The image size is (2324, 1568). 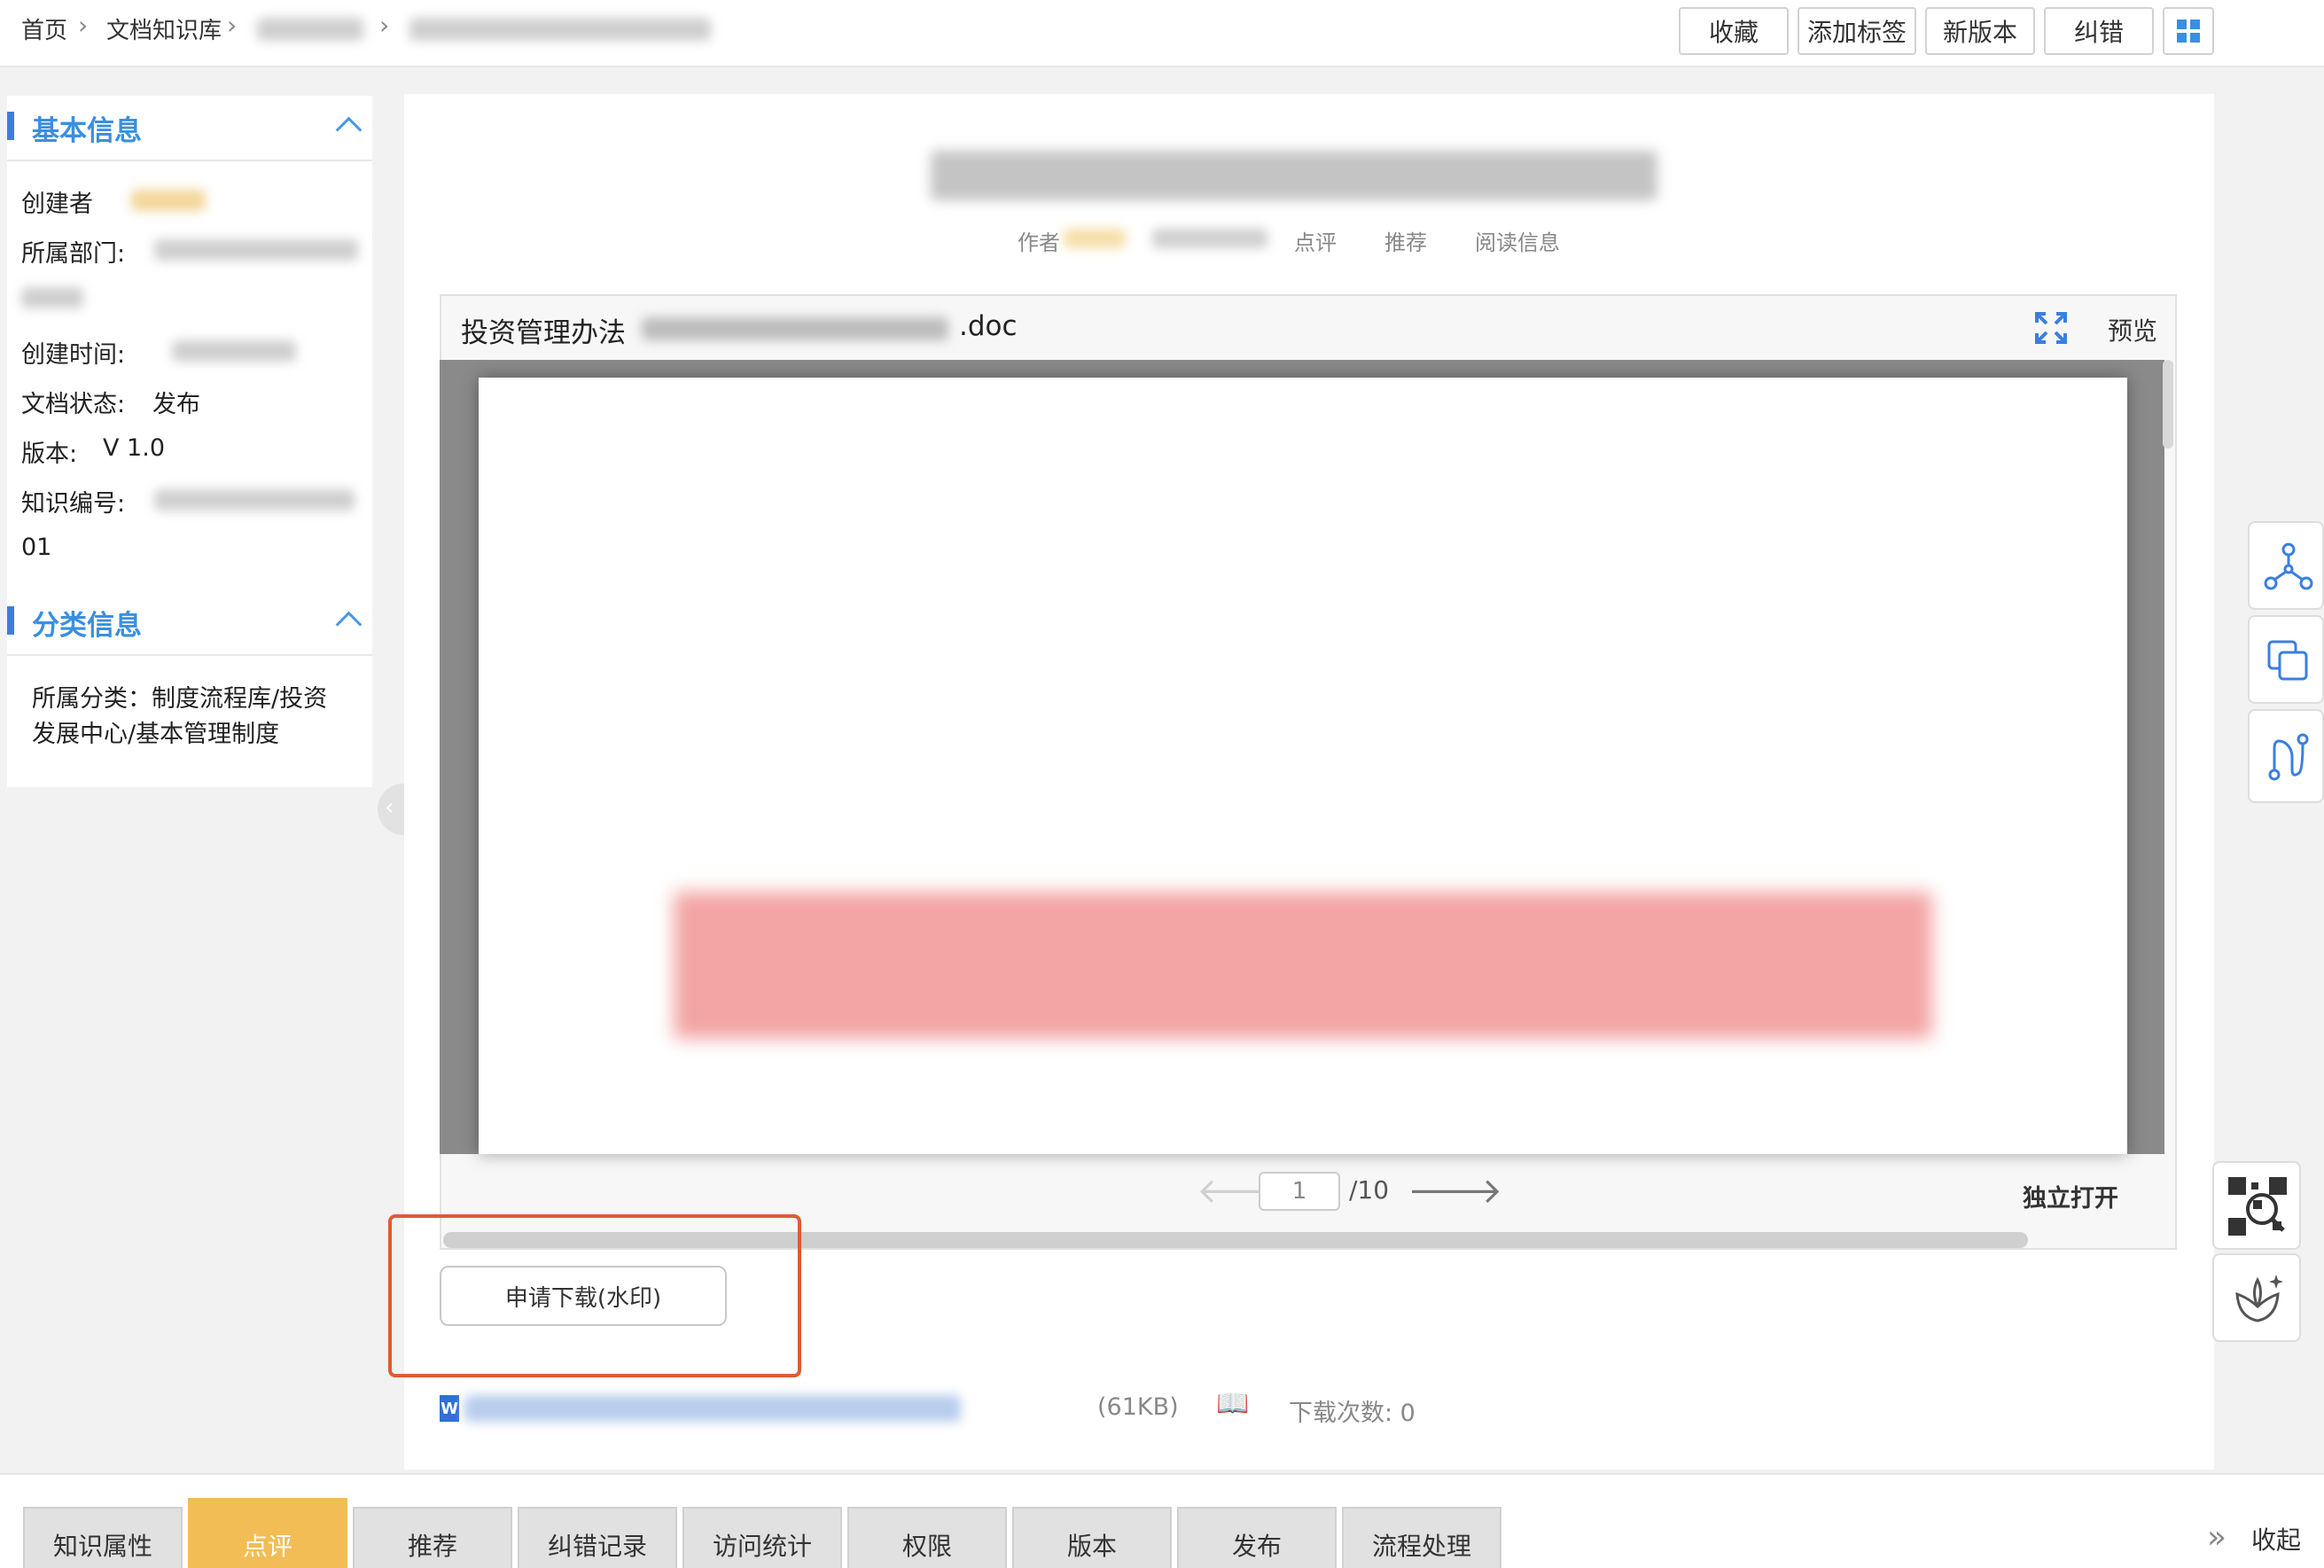 I want to click on recommend-label: 推荐, so click(x=1406, y=242).